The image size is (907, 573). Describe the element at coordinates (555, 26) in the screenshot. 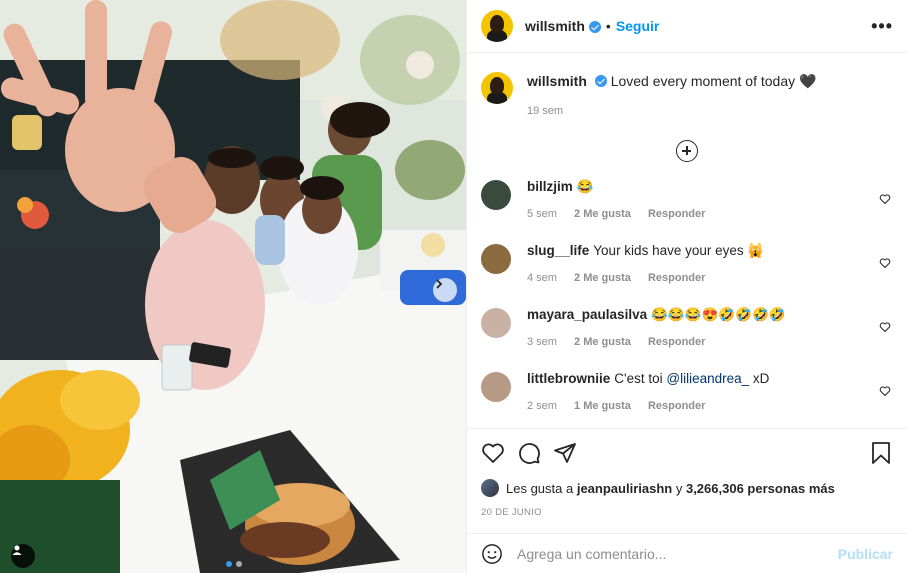

I see `header-username: willsmith` at that location.